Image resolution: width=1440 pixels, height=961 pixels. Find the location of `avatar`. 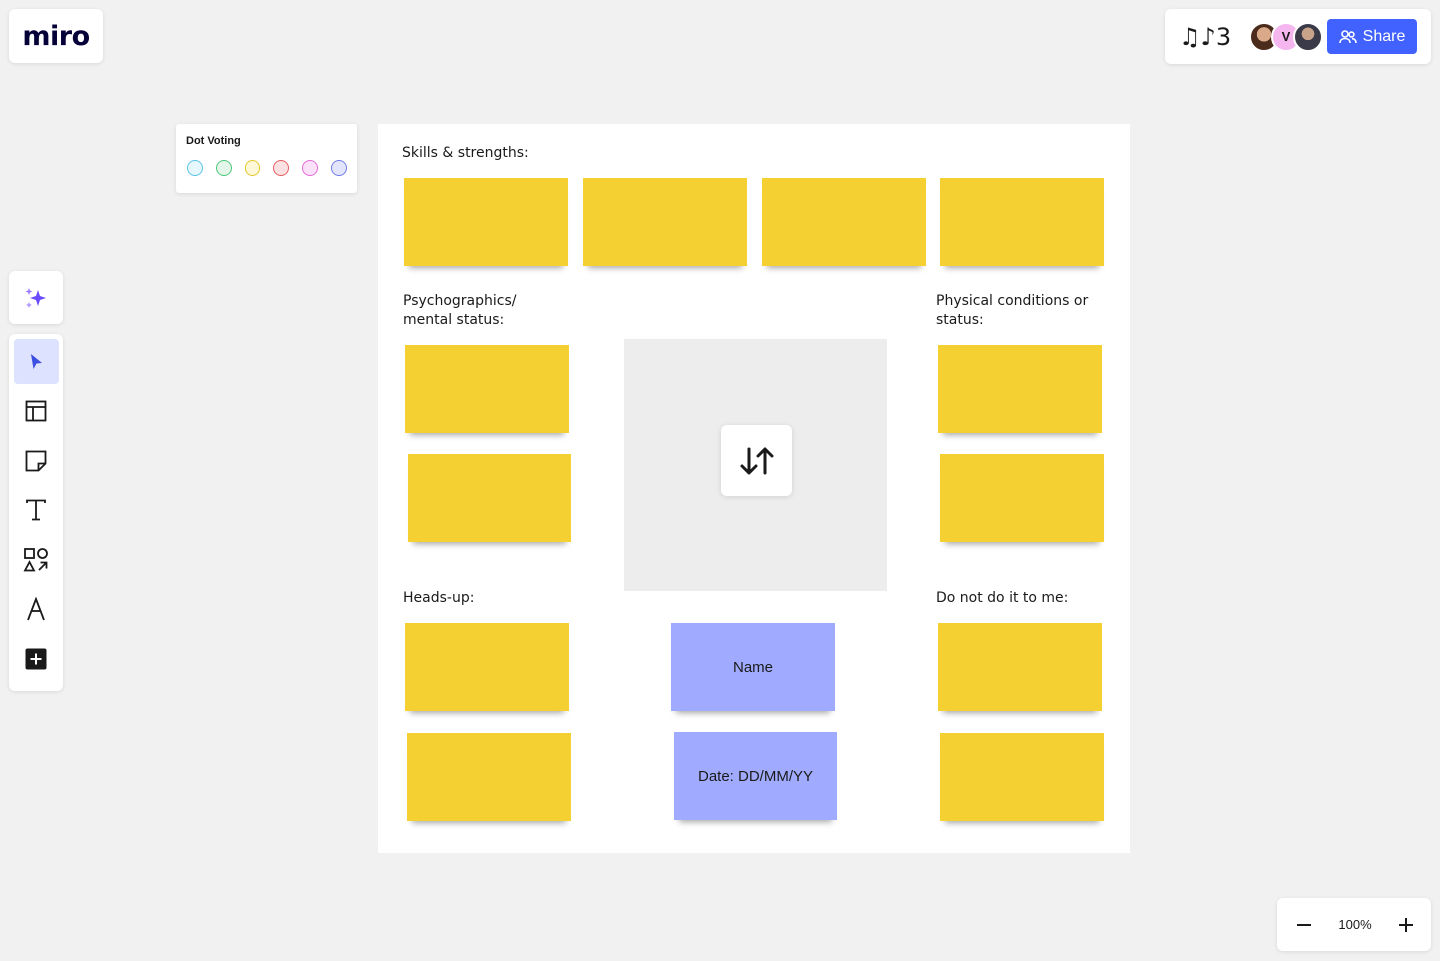

avatar is located at coordinates (1308, 36).